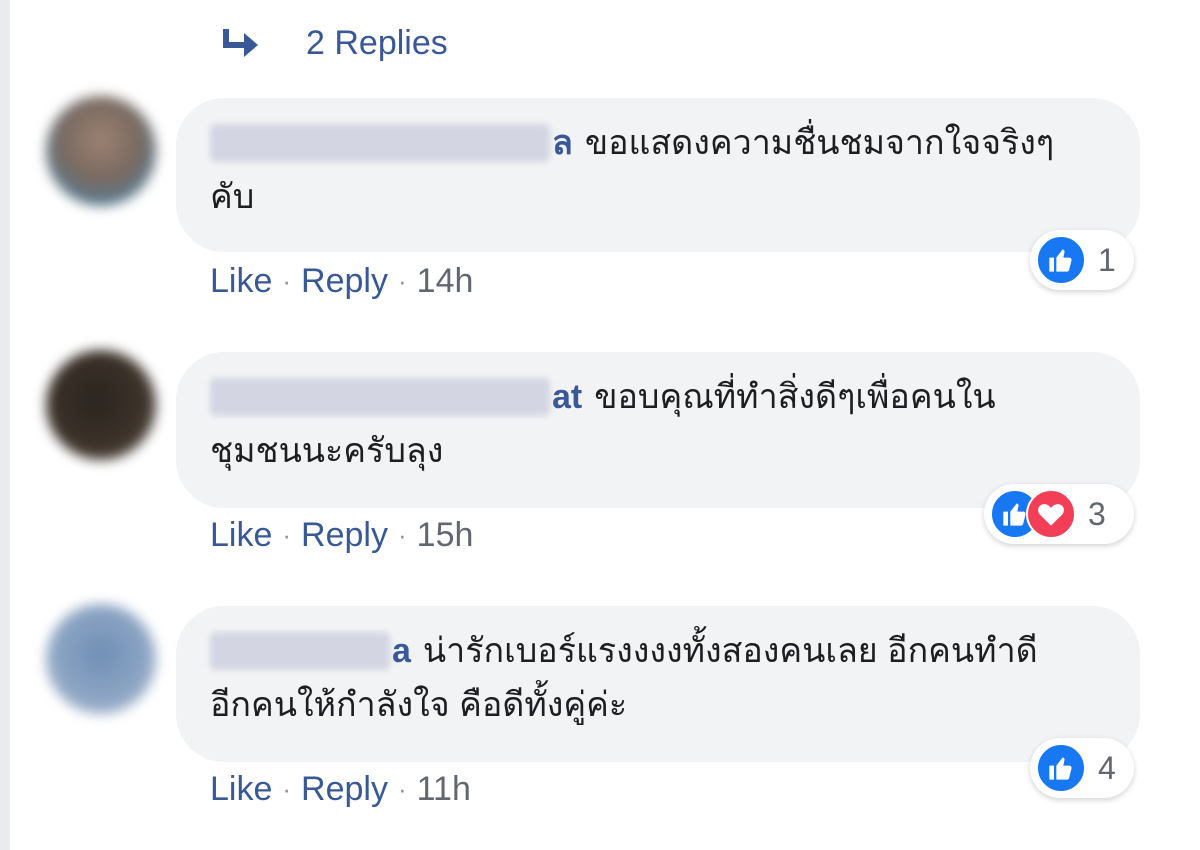 The height and width of the screenshot is (850, 1200). What do you see at coordinates (445, 535) in the screenshot?
I see `comment-timestamp: 15h` at bounding box center [445, 535].